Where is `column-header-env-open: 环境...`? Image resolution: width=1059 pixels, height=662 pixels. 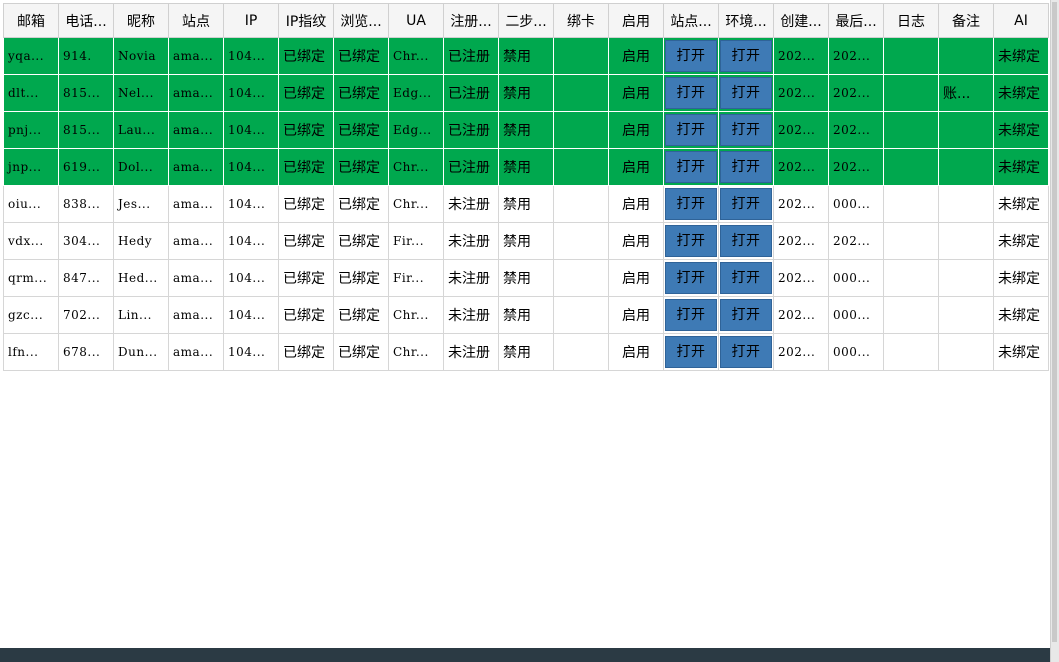 column-header-env-open: 环境... is located at coordinates (746, 20).